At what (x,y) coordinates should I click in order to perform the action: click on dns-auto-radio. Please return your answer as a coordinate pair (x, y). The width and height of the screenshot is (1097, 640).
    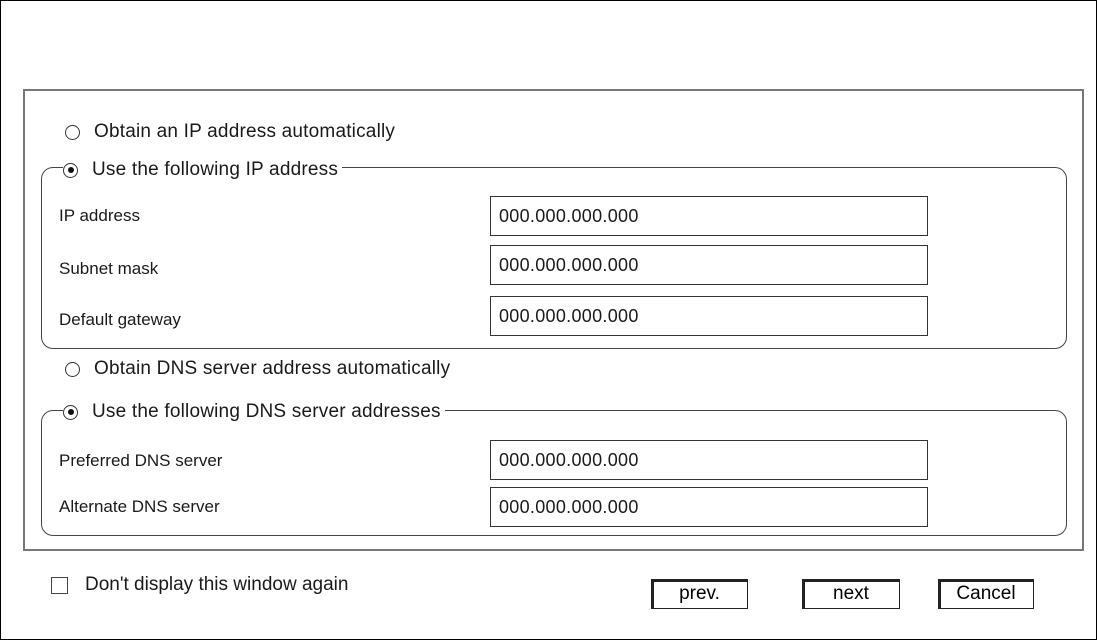
    Looking at the image, I should click on (72, 369).